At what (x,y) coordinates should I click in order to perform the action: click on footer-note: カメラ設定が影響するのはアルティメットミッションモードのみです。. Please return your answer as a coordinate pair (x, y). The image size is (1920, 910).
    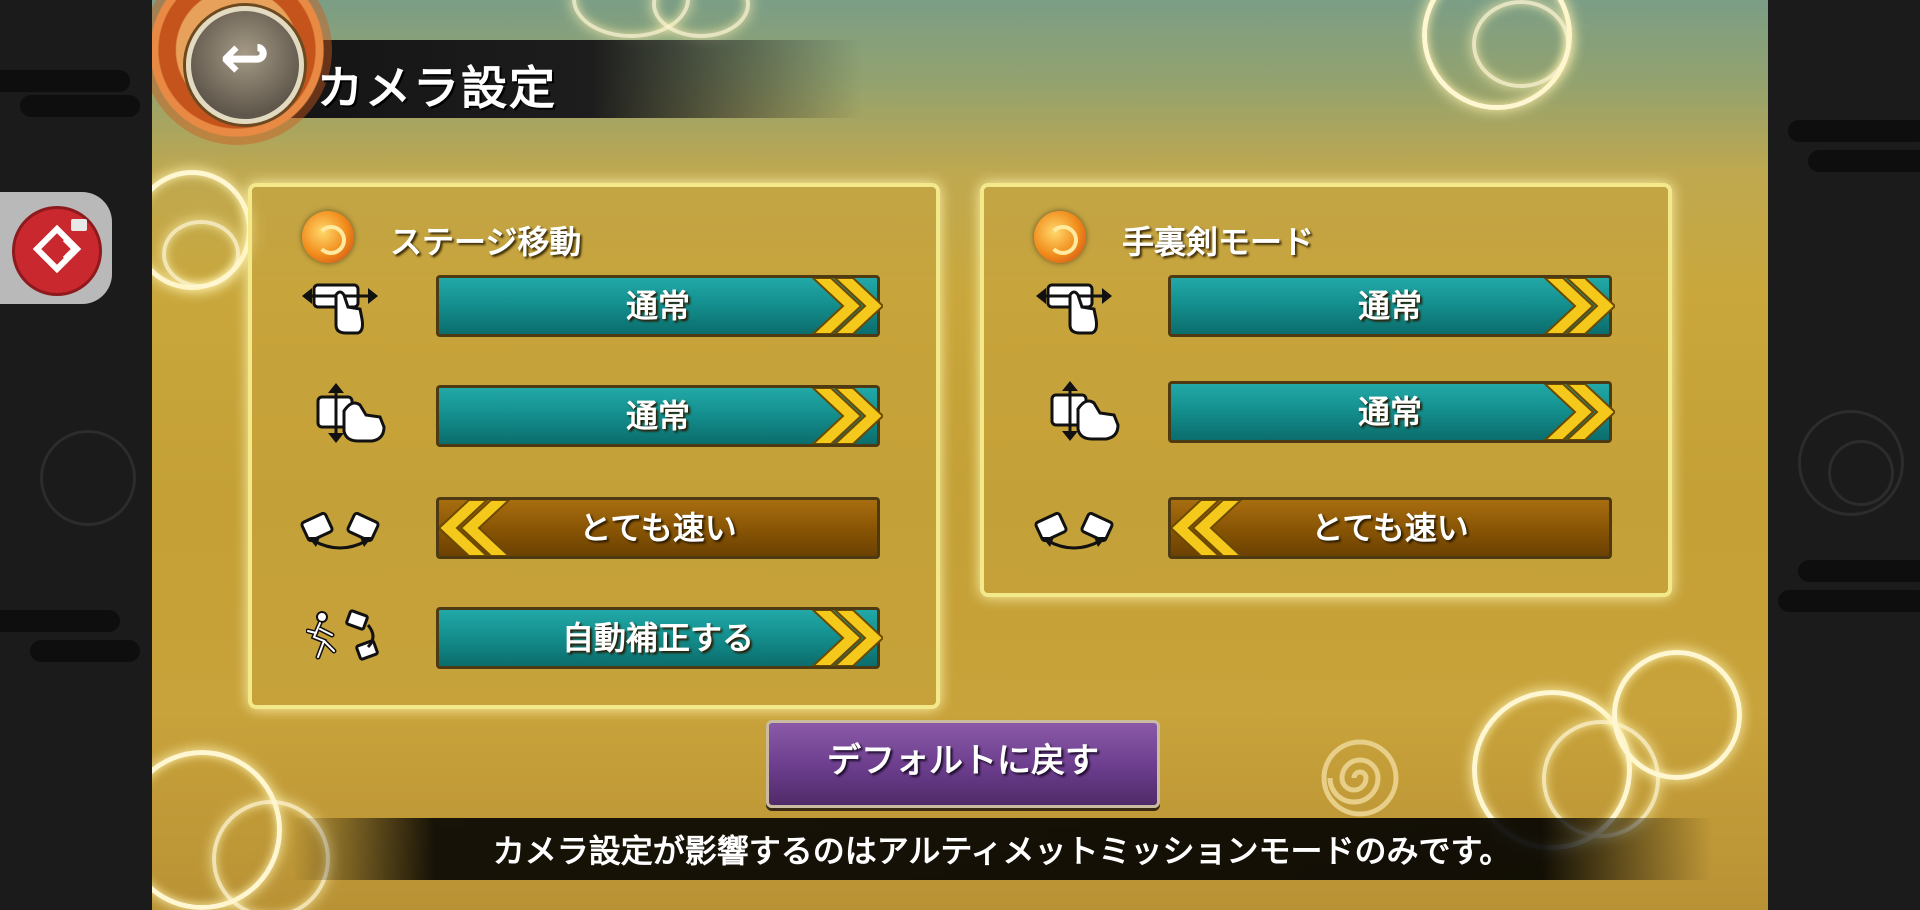
    Looking at the image, I should click on (1002, 851).